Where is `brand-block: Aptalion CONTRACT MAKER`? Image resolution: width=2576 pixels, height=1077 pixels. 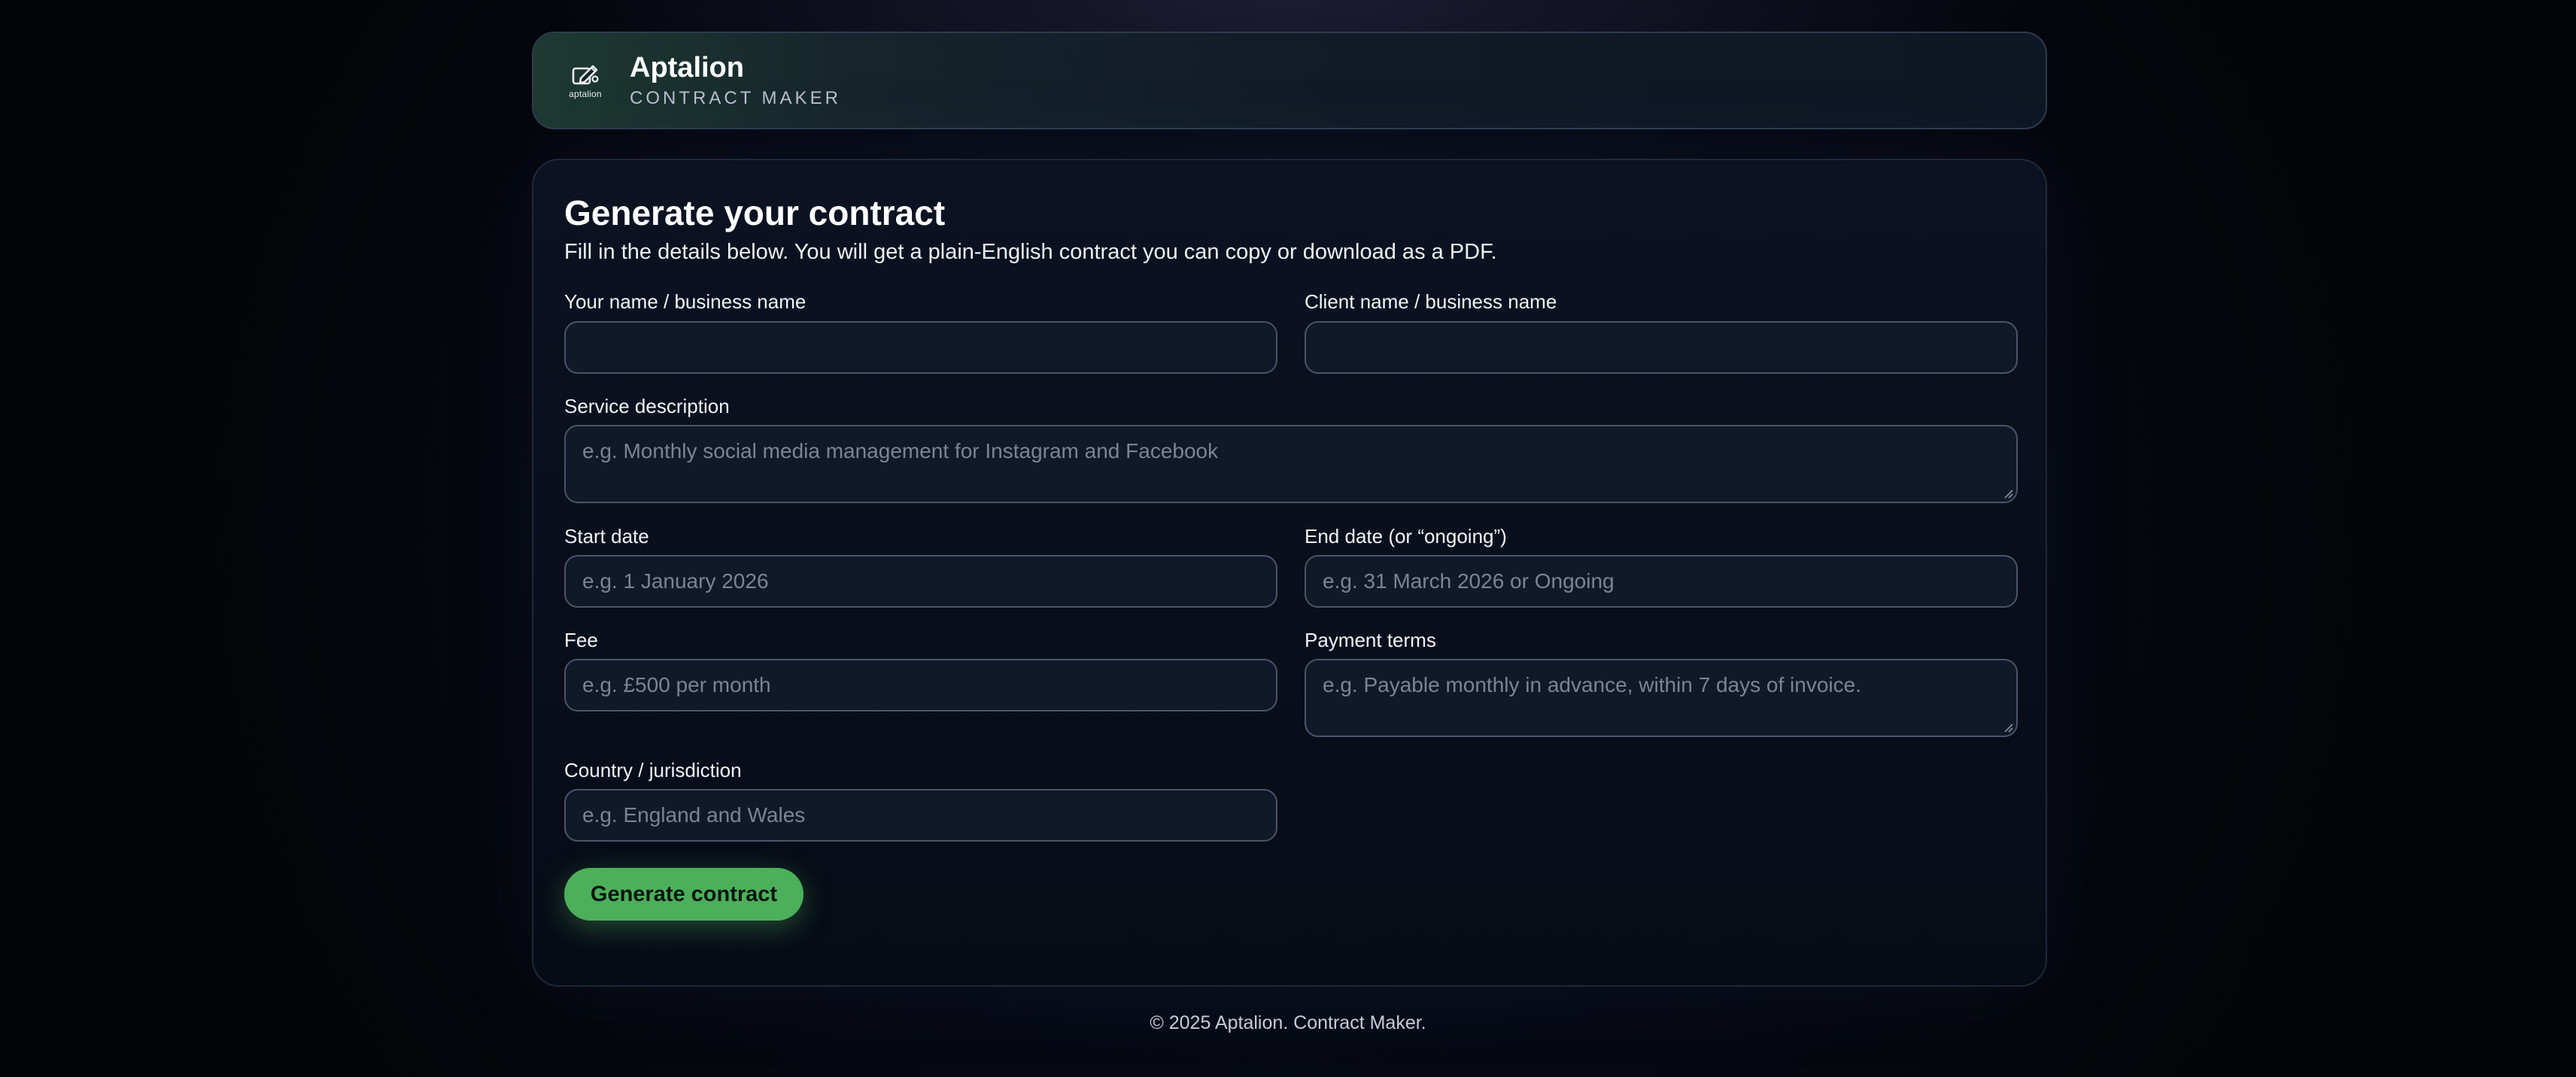 brand-block: Aptalion CONTRACT MAKER is located at coordinates (735, 81).